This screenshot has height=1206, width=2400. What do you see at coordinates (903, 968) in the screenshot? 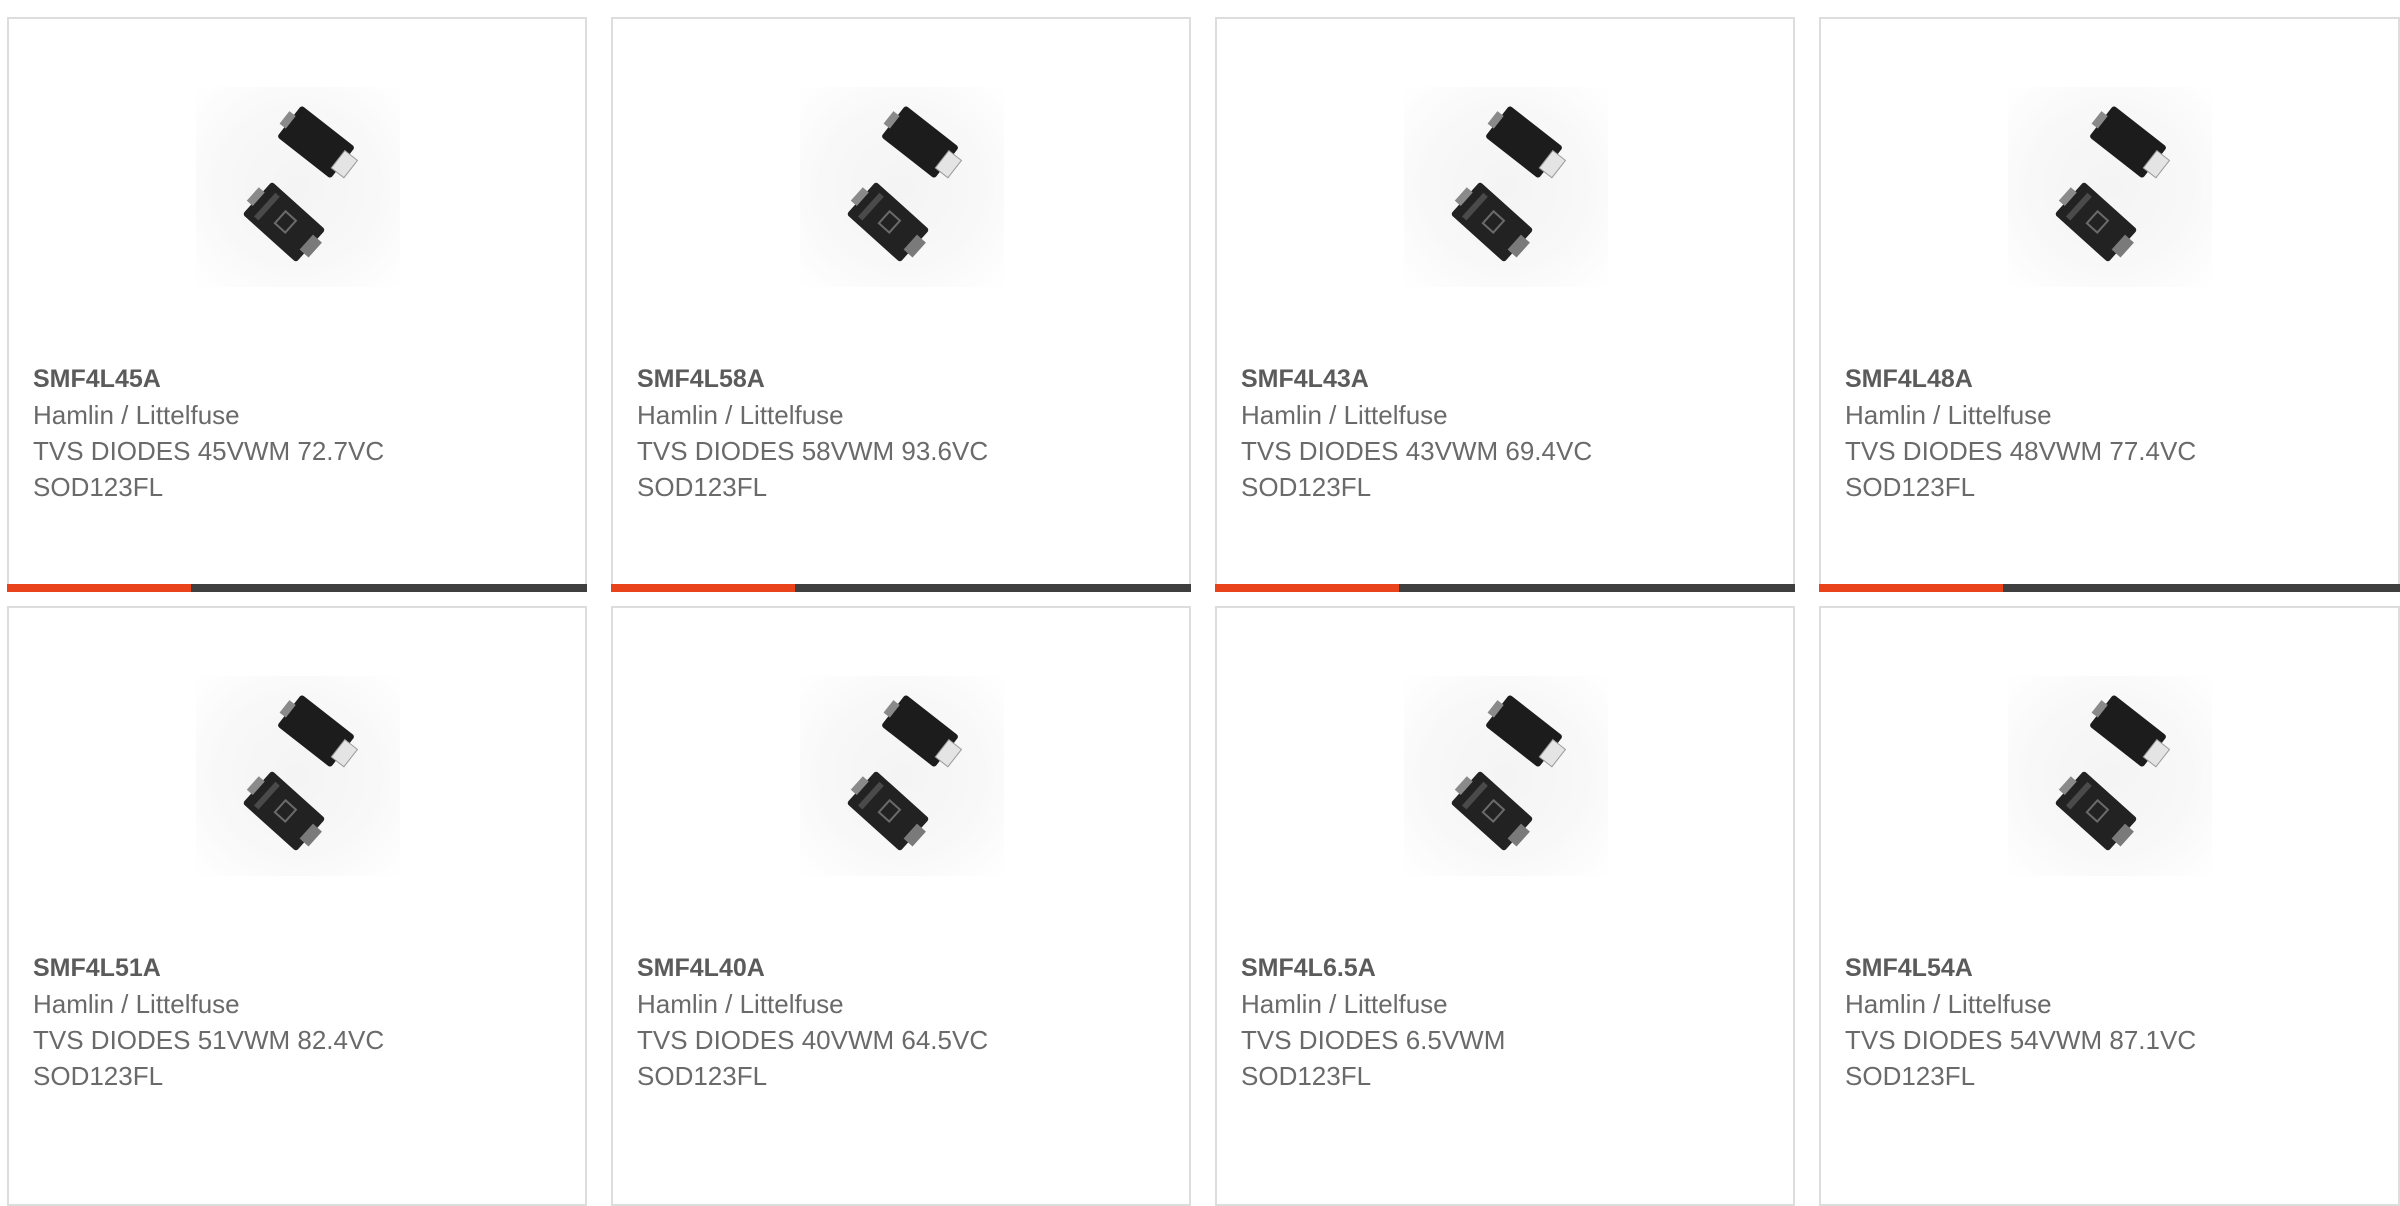
I see `part-number: SMF4L40A` at bounding box center [903, 968].